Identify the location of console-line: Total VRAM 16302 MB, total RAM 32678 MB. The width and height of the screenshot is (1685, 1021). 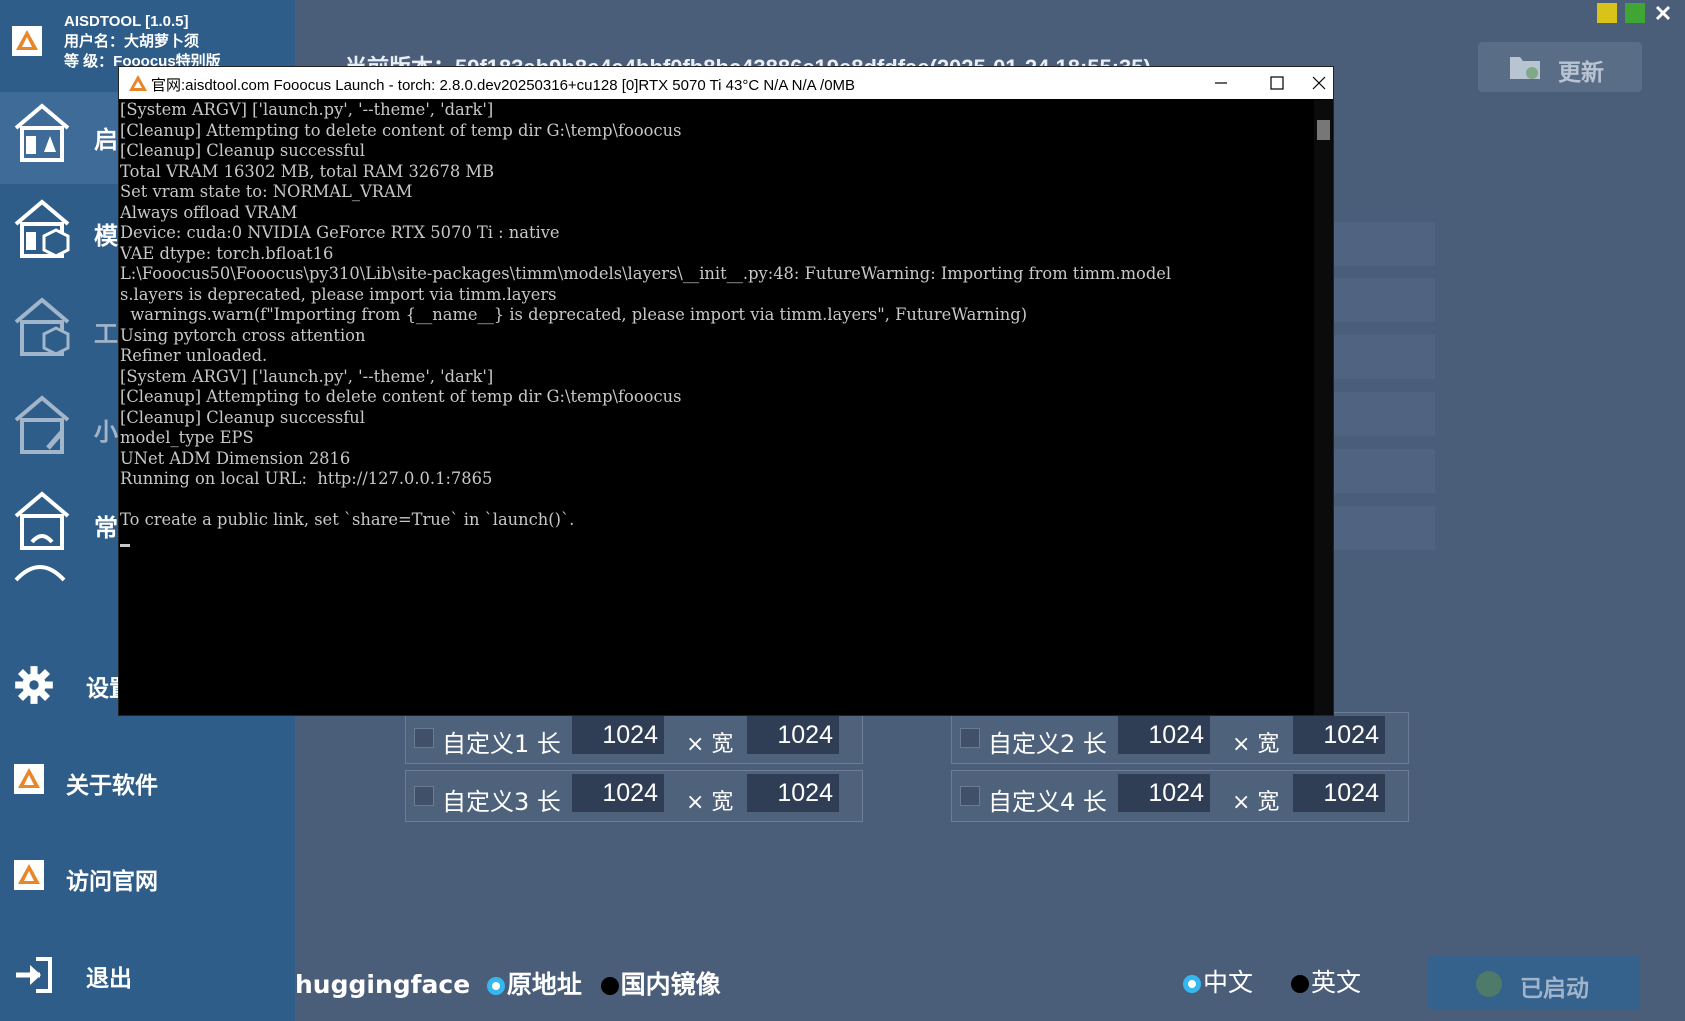
(307, 171).